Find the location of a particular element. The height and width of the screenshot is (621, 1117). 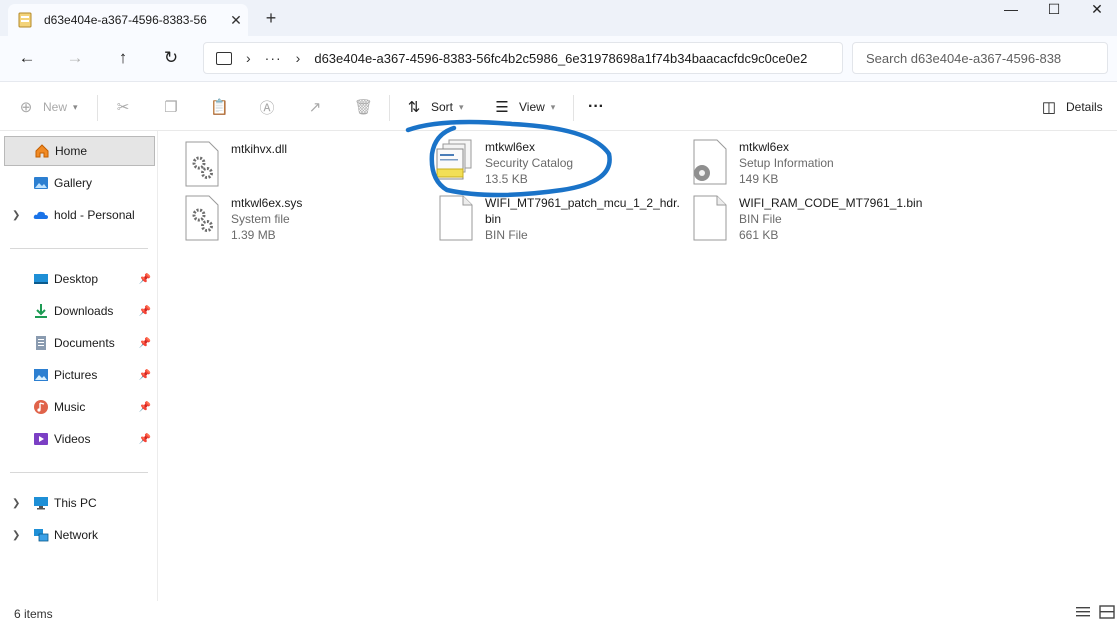

sort-button: ⇅ Sort ▾ is located at coordinates (434, 107).